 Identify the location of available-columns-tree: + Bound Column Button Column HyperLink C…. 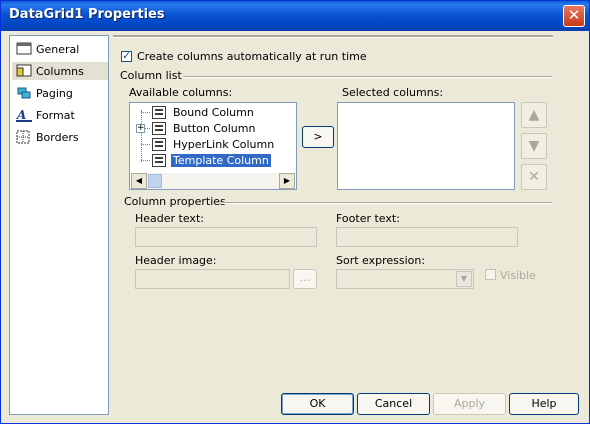
(213, 146).